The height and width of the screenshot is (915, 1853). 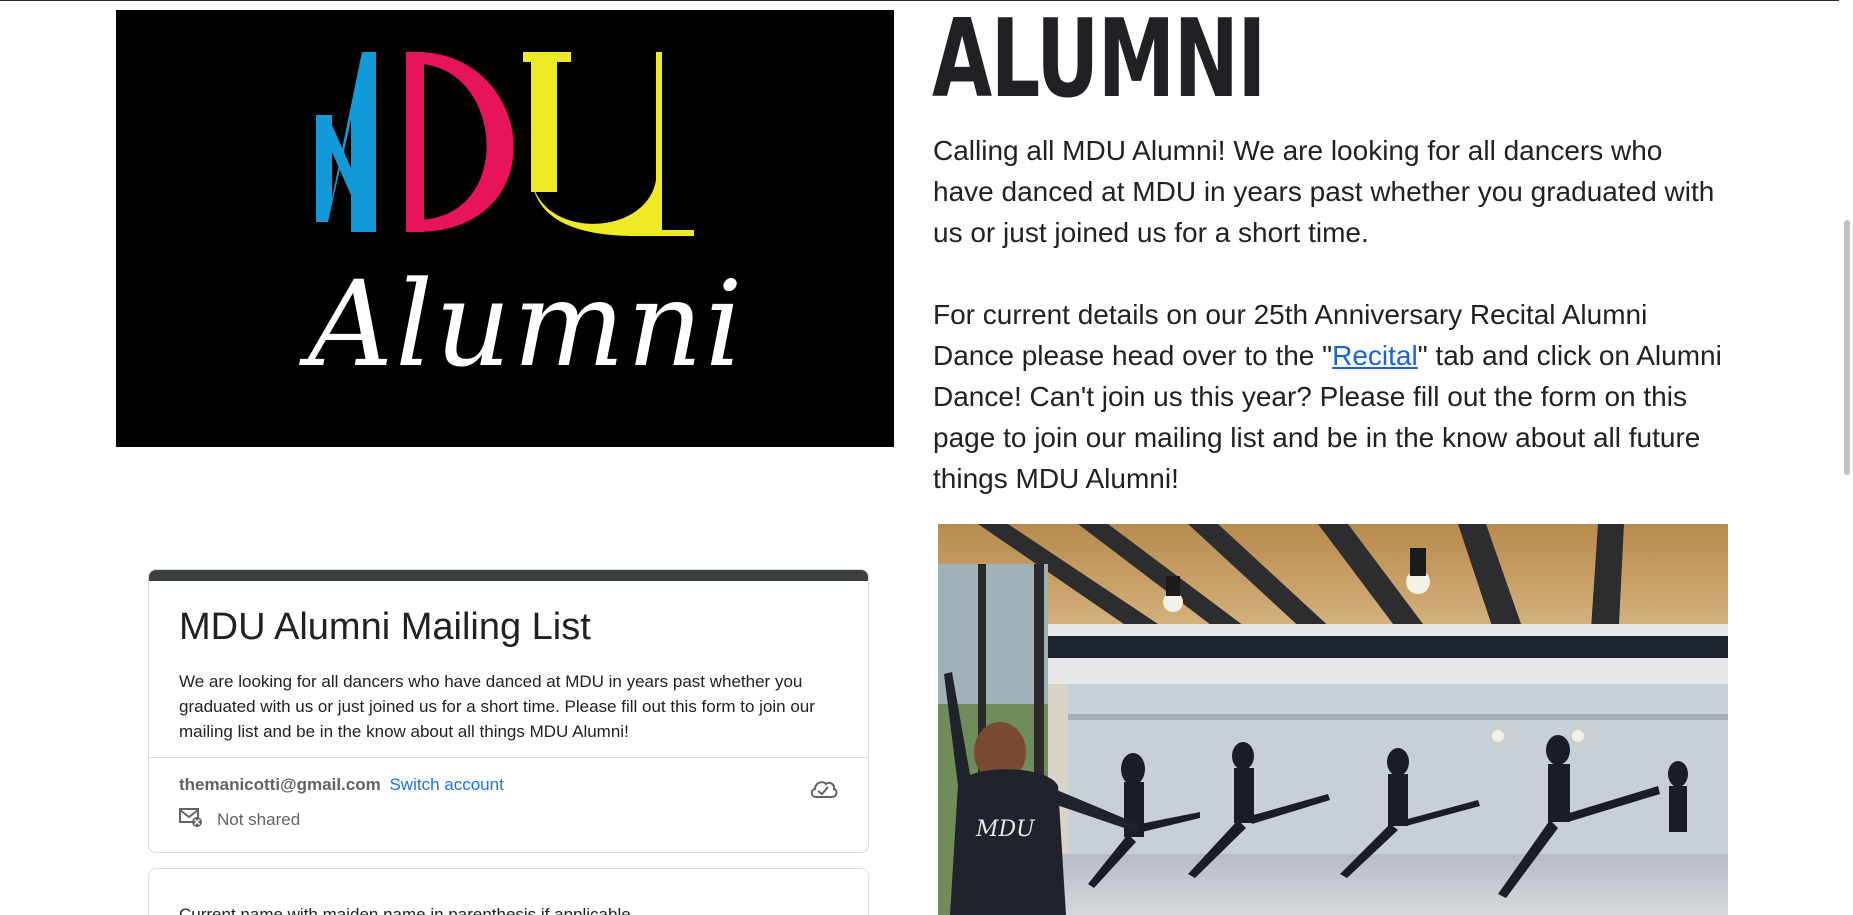 I want to click on logo-letter-u, so click(x=608, y=144).